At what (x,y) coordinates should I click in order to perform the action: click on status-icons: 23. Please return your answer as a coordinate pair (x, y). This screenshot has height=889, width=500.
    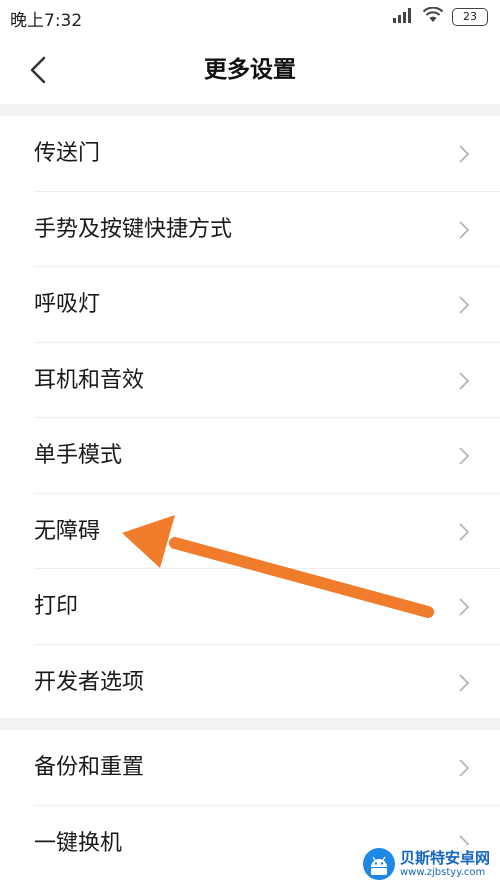
    Looking at the image, I should click on (440, 17).